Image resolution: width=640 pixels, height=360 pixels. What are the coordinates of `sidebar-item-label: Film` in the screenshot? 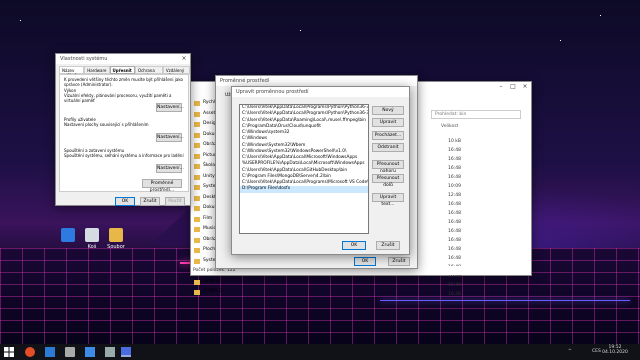 It's located at (208, 218).